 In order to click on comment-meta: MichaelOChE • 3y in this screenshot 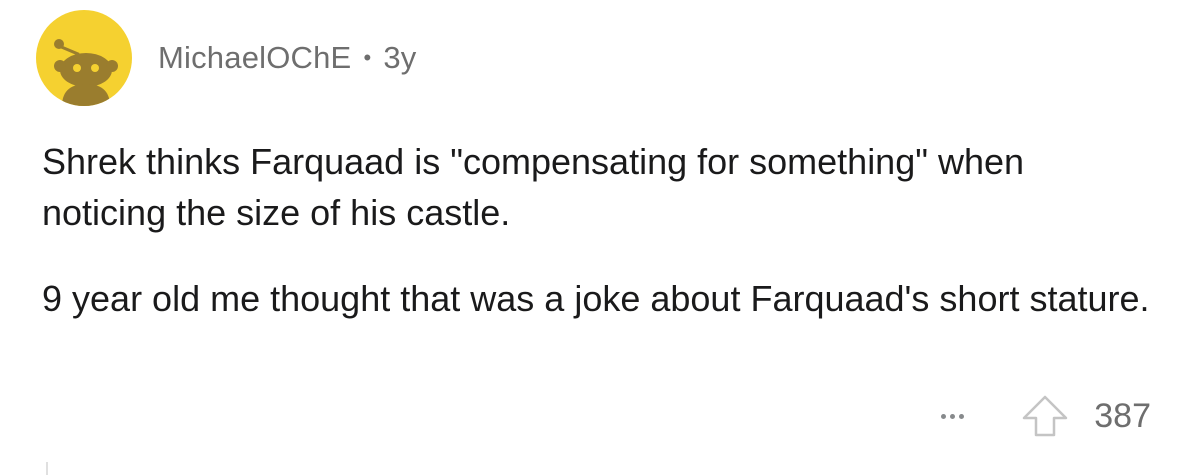, I will do `click(287, 58)`.